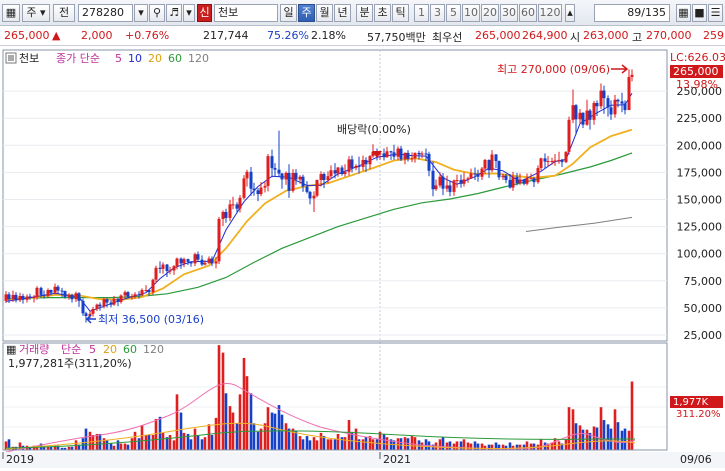 The height and width of the screenshot is (471, 725). Describe the element at coordinates (490, 13) in the screenshot. I see `interval-20: 20` at that location.